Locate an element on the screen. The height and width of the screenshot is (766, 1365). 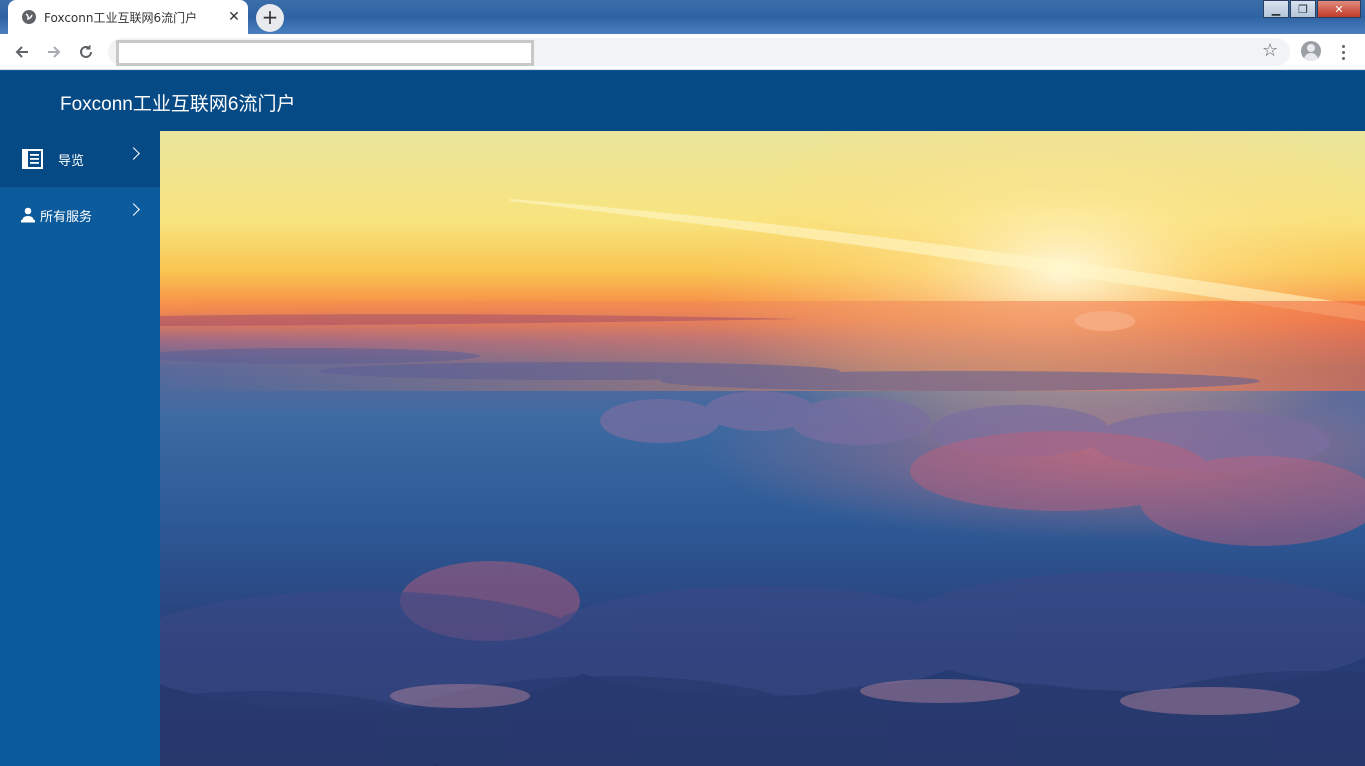
restore-button: ❐ is located at coordinates (1303, 9).